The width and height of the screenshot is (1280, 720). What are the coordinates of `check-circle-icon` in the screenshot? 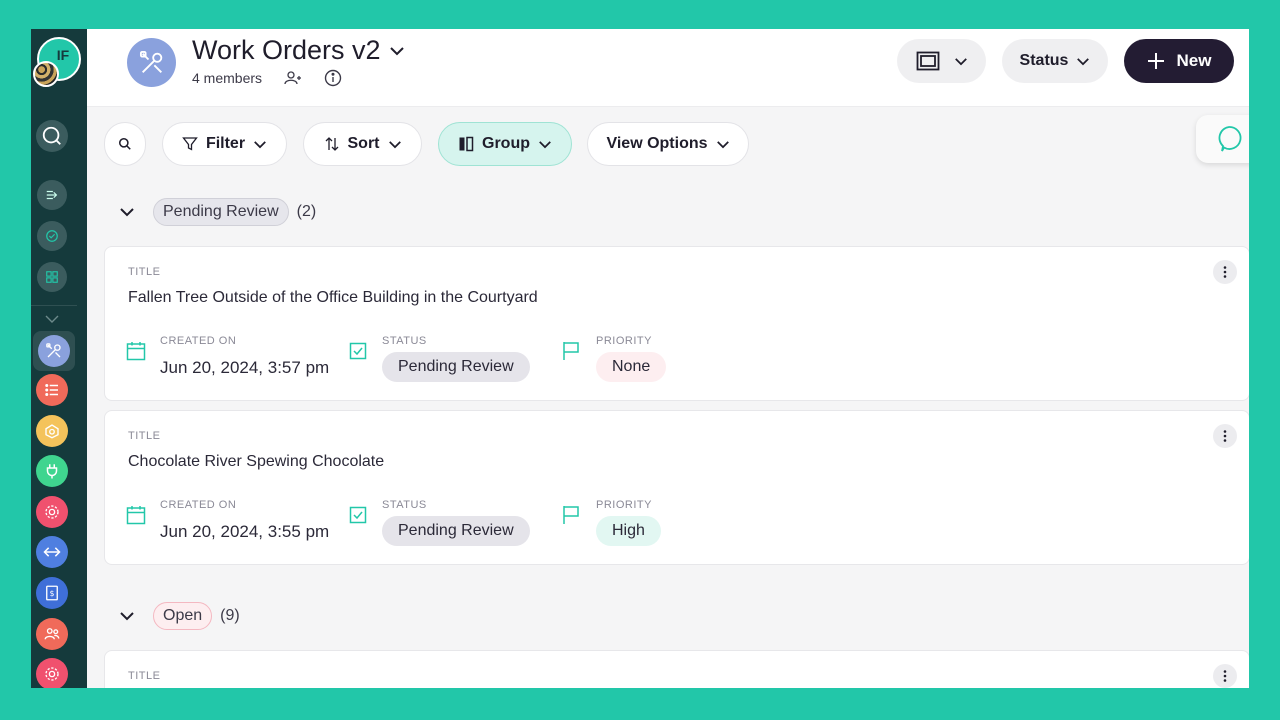 It's located at (52, 236).